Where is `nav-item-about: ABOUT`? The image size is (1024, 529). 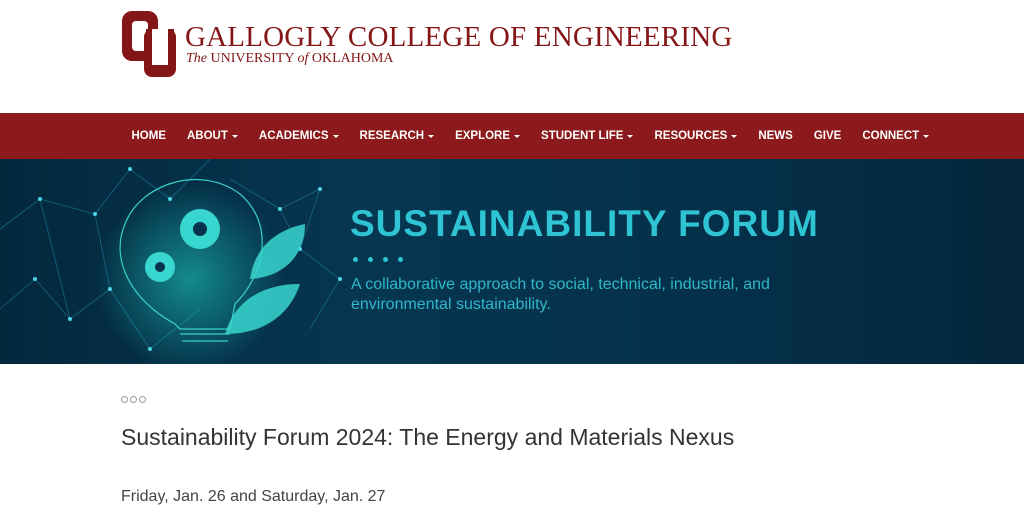 nav-item-about: ABOUT is located at coordinates (213, 136).